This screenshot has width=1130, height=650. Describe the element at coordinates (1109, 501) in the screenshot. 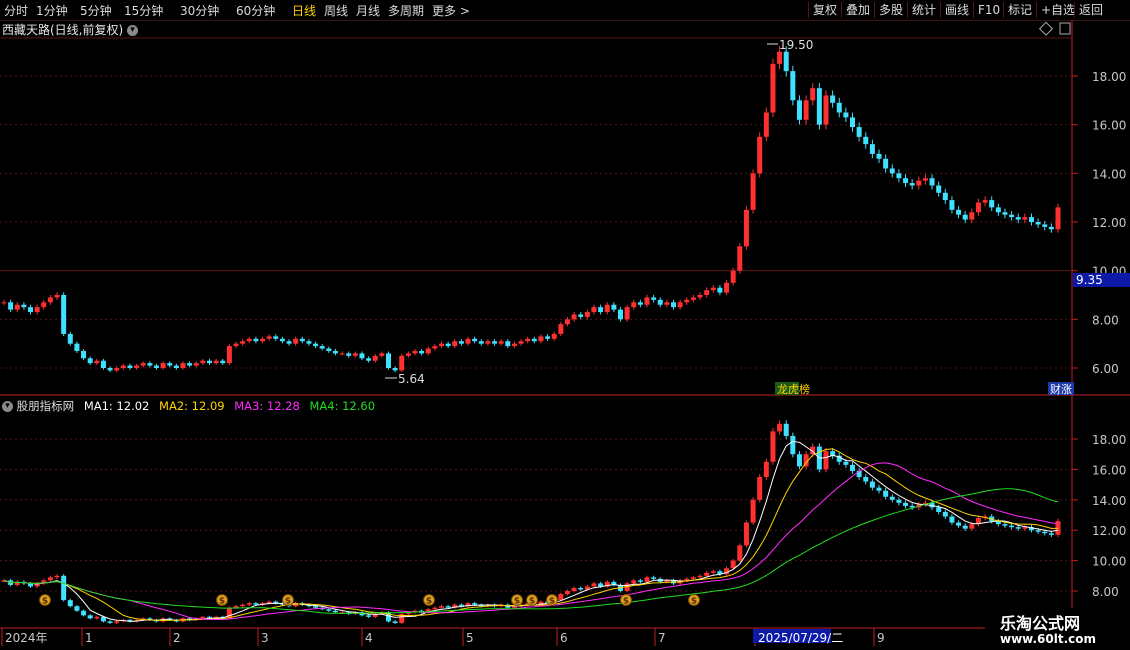

I see `bot-tick-label-14: 14.00` at that location.